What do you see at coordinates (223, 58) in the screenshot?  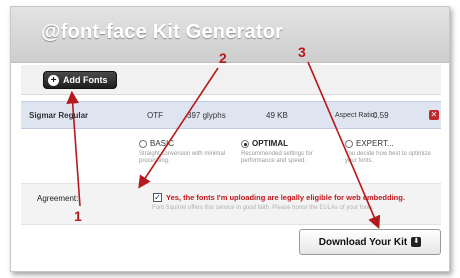 I see `annotation-2: 2` at bounding box center [223, 58].